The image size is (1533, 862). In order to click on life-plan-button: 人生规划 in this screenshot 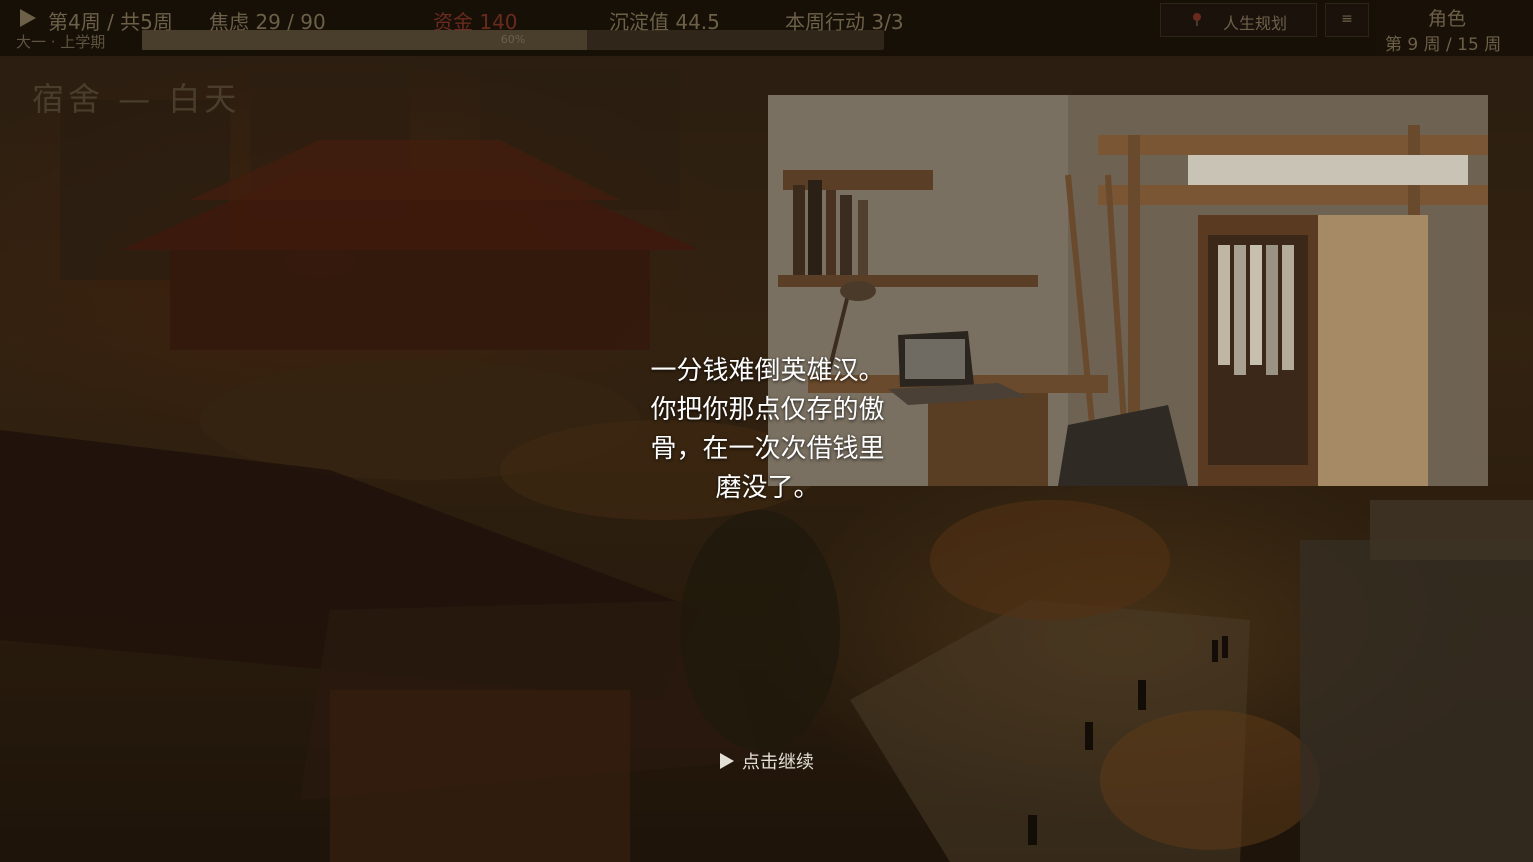, I will do `click(1238, 20)`.